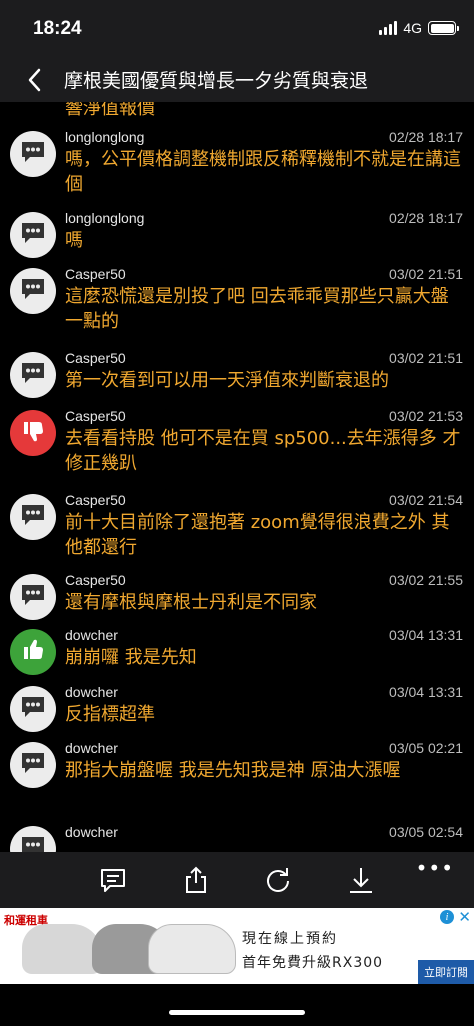 The height and width of the screenshot is (1026, 474). Describe the element at coordinates (237, 1005) in the screenshot. I see `home-area` at that location.